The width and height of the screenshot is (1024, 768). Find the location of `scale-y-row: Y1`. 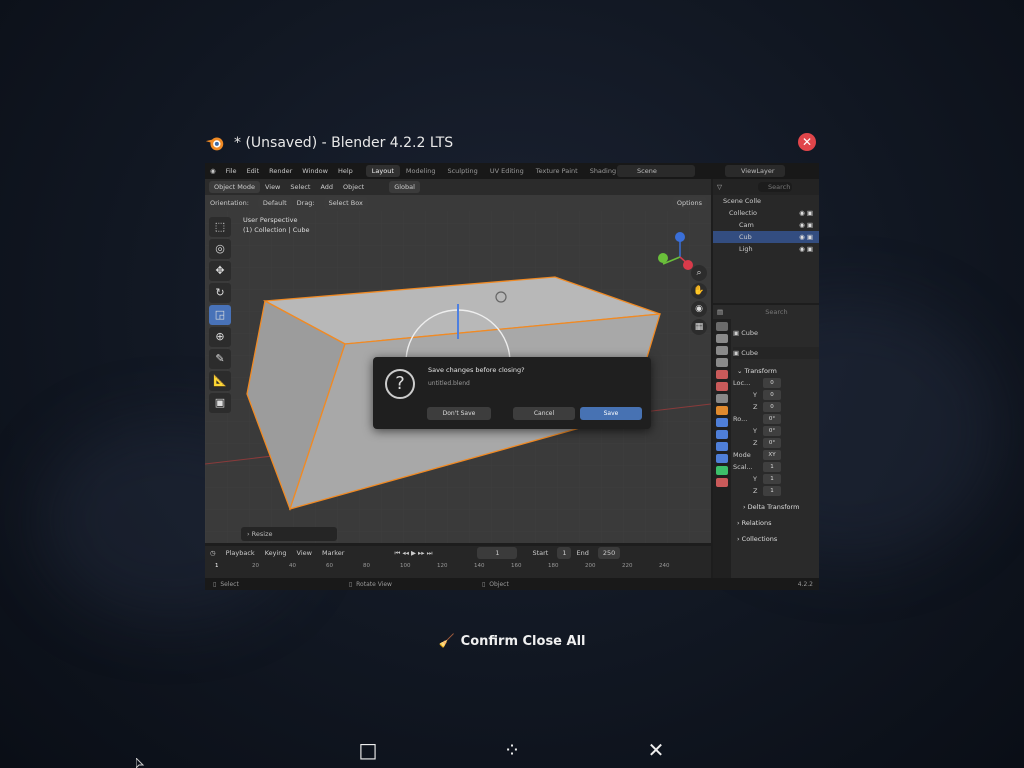

scale-y-row: Y1 is located at coordinates (776, 479).